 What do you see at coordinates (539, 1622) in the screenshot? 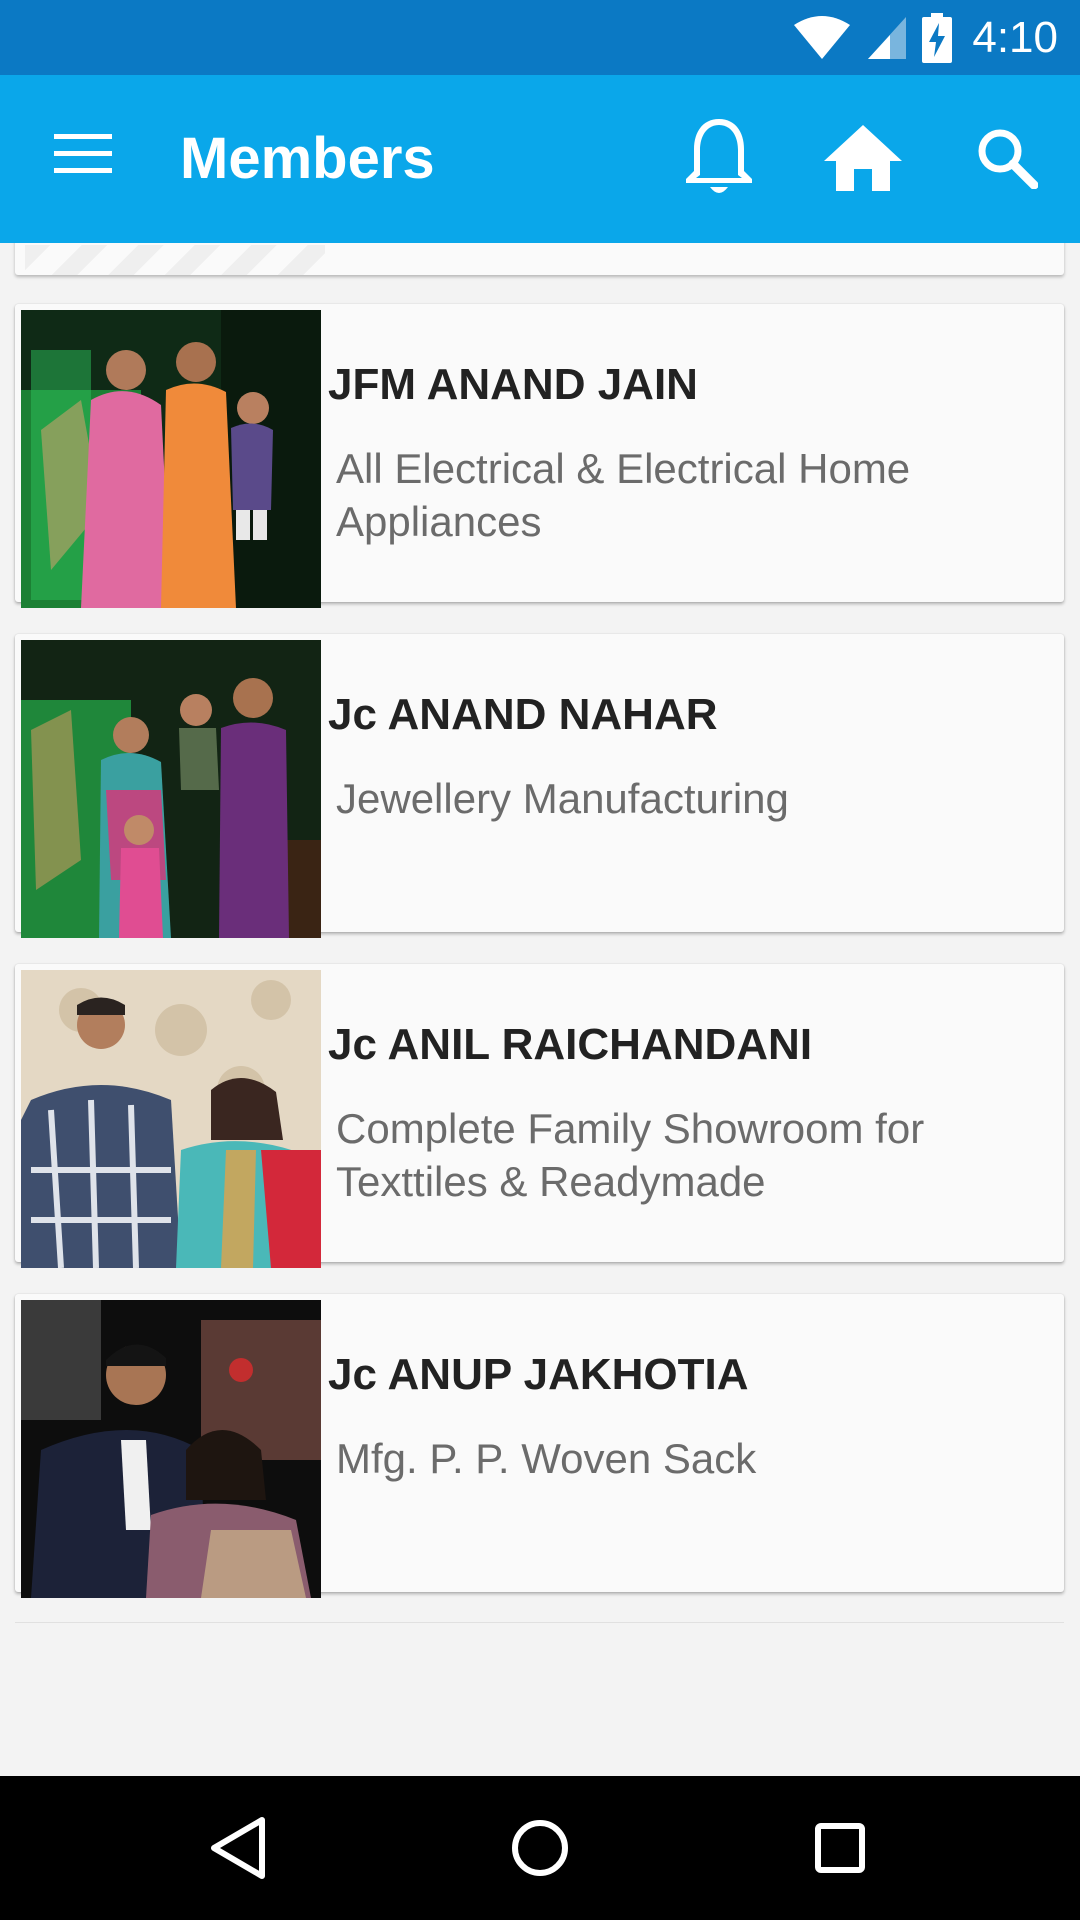
I see `list-divider` at bounding box center [539, 1622].